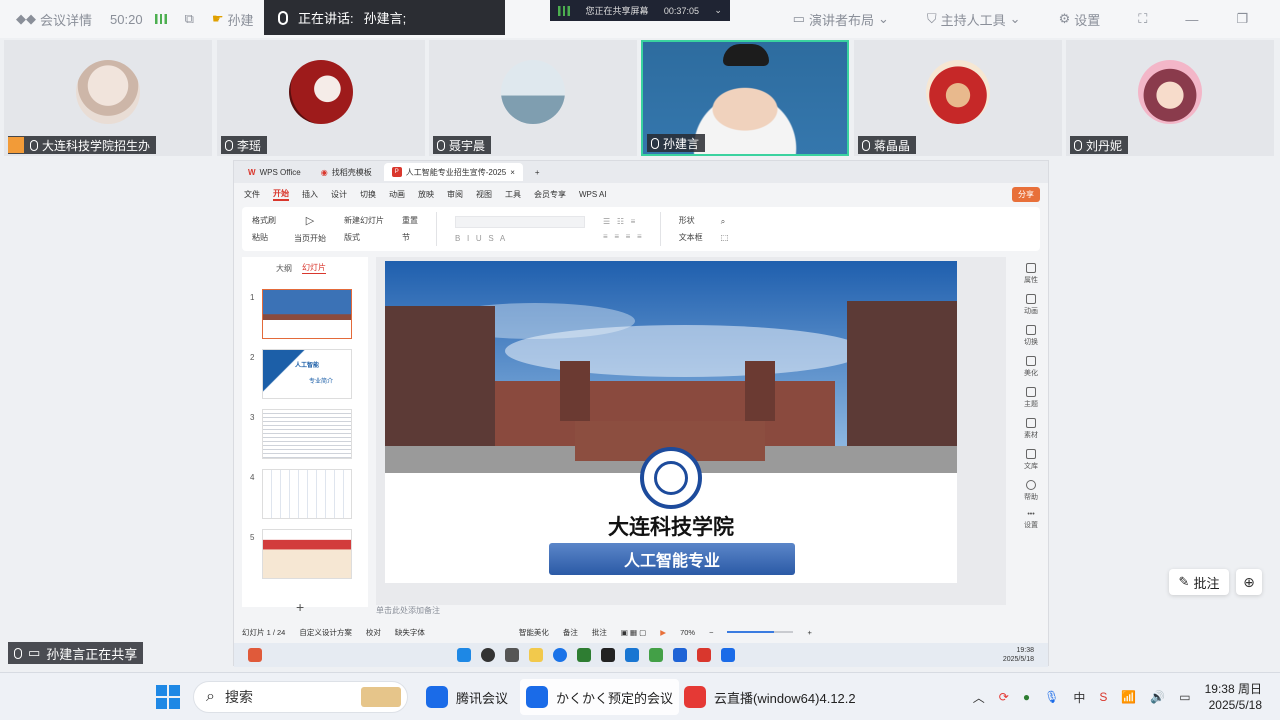  What do you see at coordinates (622, 236) in the screenshot?
I see `align-buttons: ≡ ≡ ≡ ≡` at bounding box center [622, 236].